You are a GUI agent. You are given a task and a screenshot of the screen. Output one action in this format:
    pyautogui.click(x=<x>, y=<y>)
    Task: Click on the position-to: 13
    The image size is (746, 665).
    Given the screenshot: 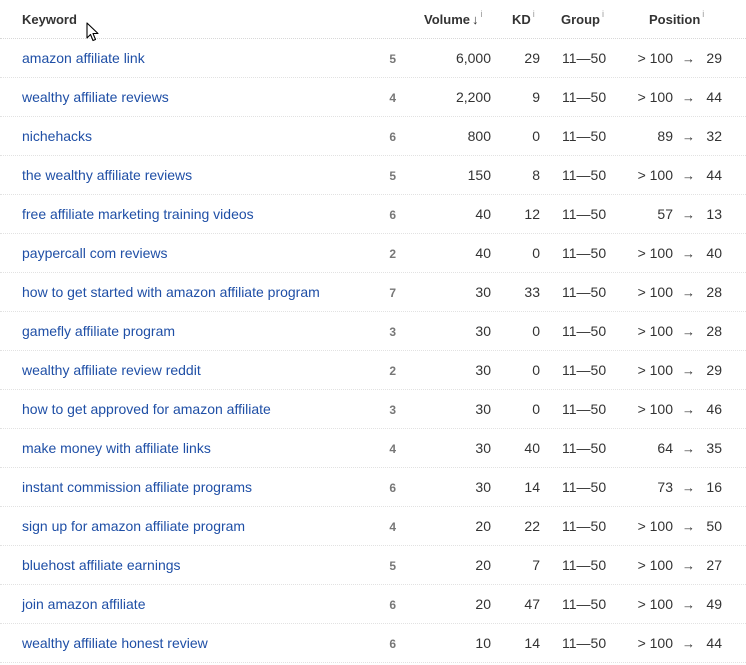 What is the action you would take?
    pyautogui.click(x=714, y=214)
    